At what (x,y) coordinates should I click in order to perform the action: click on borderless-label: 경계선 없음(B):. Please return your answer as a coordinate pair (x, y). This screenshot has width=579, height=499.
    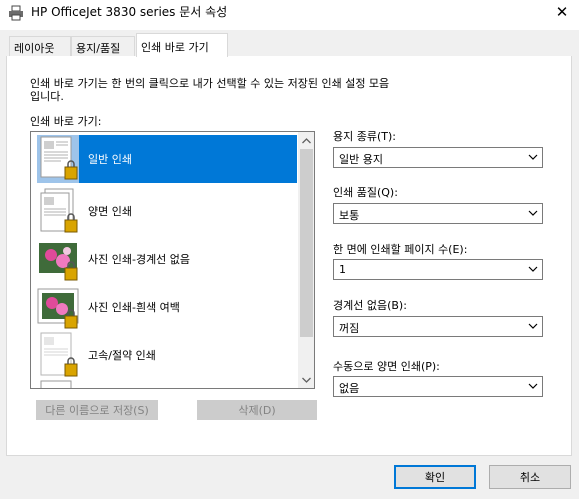
    Looking at the image, I should click on (370, 305).